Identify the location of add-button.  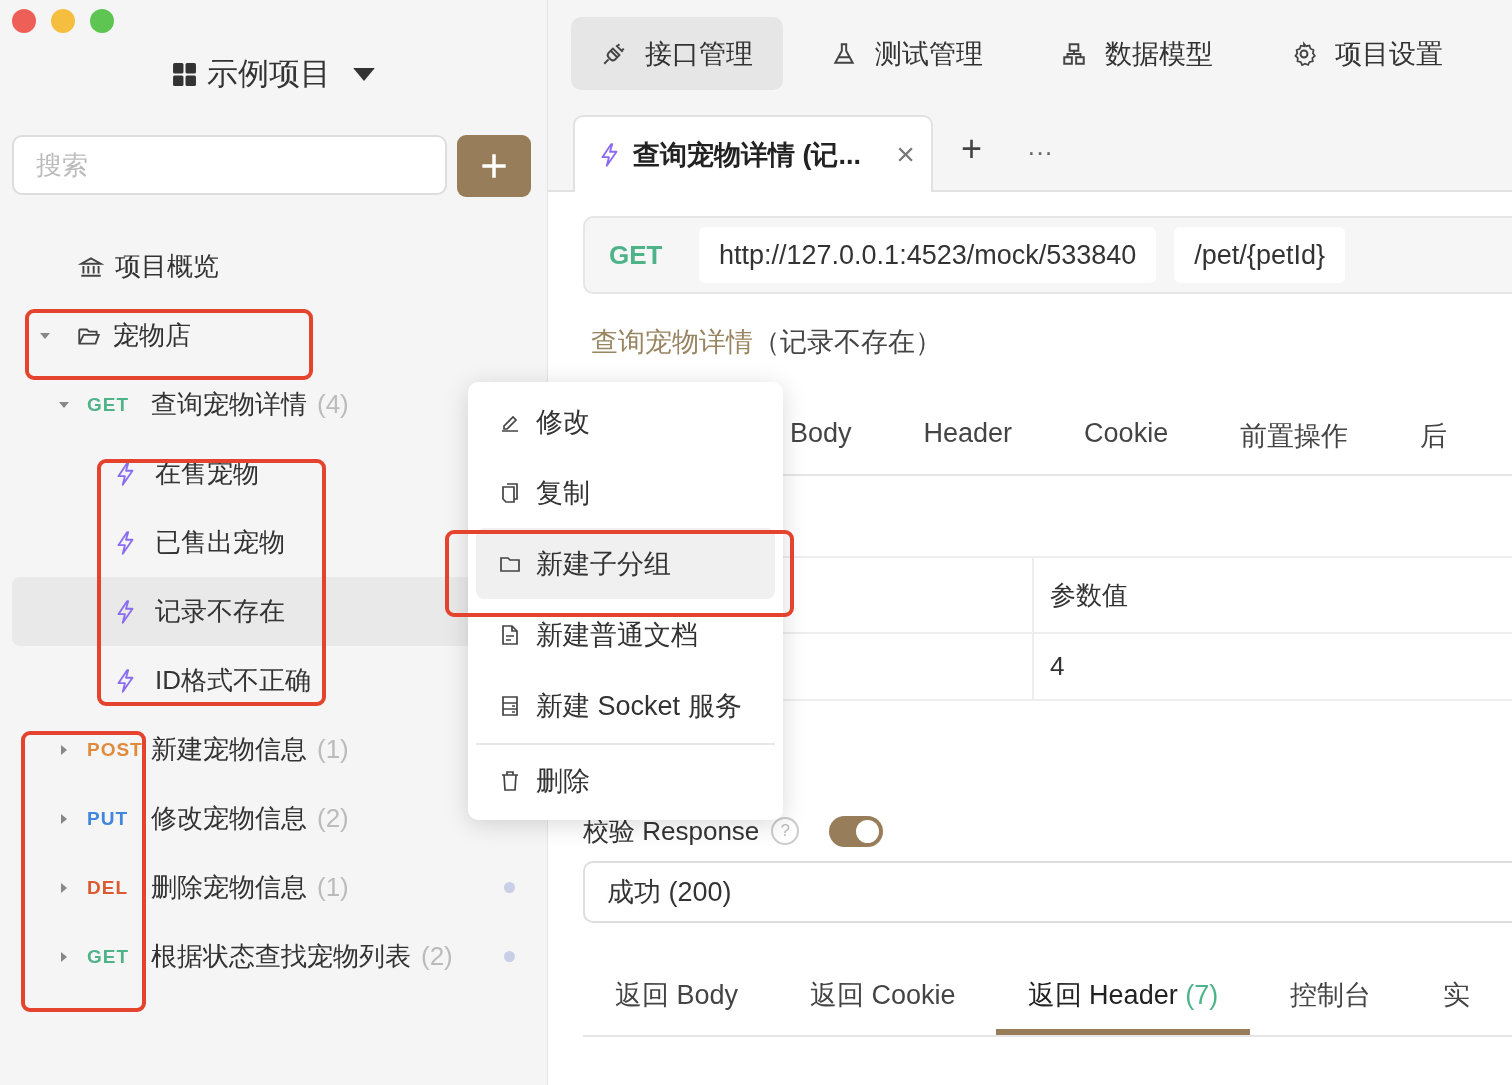
(494, 166).